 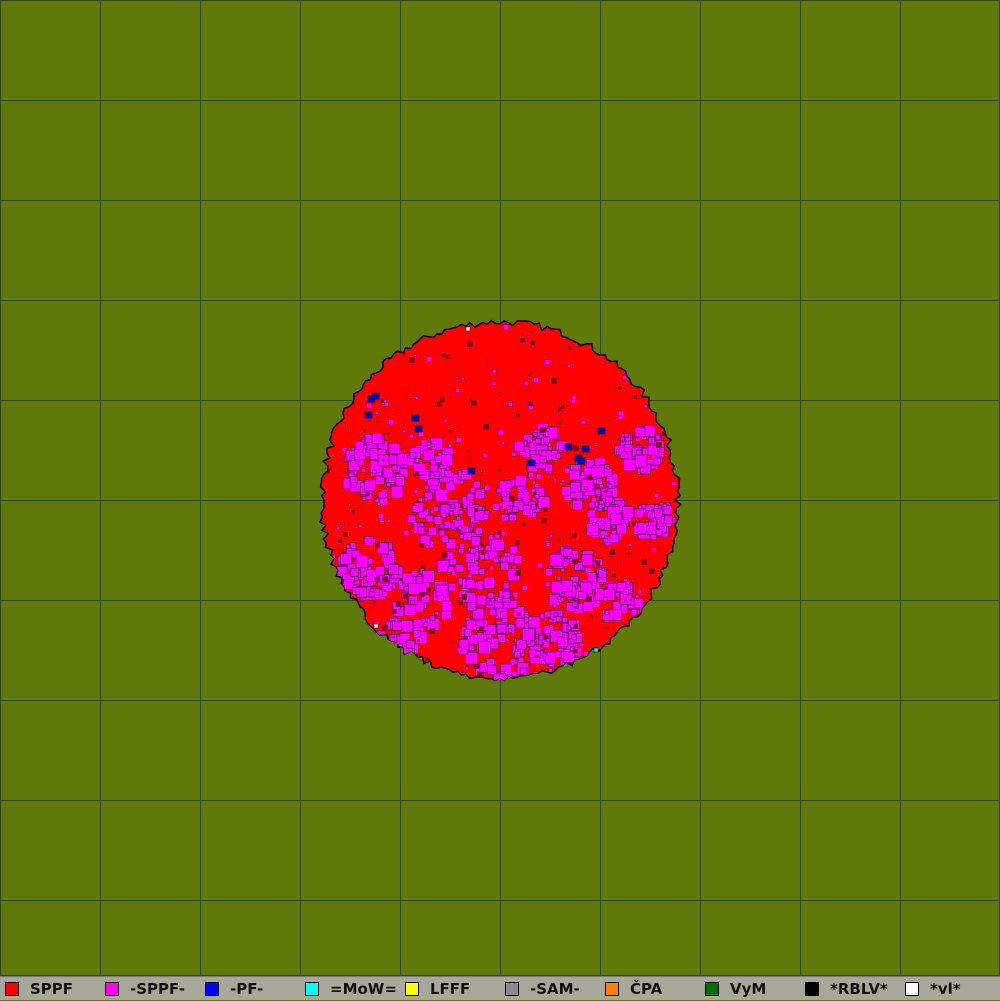 What do you see at coordinates (247, 988) in the screenshot?
I see `legend-label-pf: -PF-` at bounding box center [247, 988].